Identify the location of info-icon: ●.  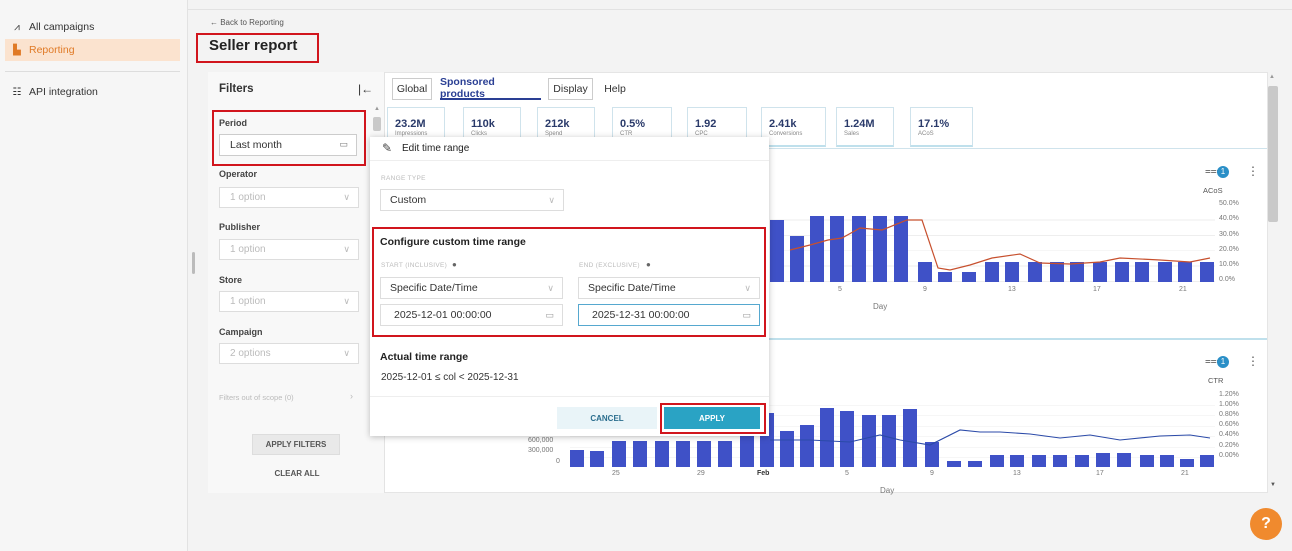
(454, 264).